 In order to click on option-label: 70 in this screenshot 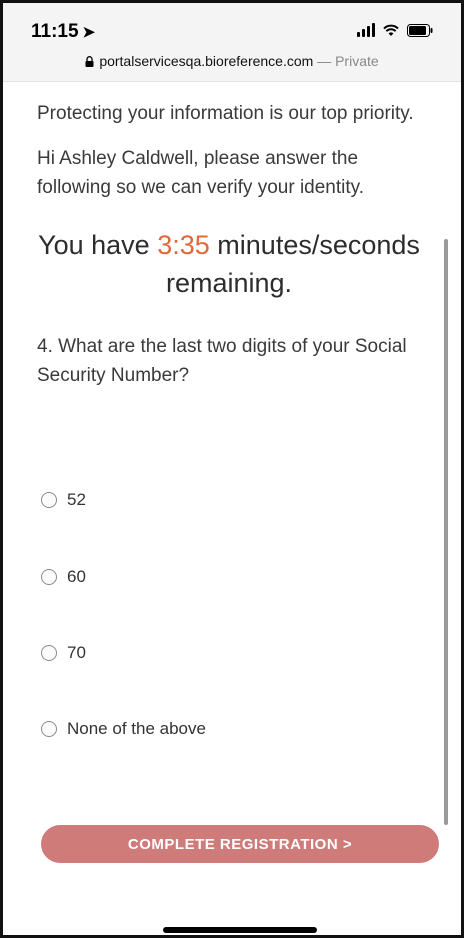, I will do `click(76, 652)`.